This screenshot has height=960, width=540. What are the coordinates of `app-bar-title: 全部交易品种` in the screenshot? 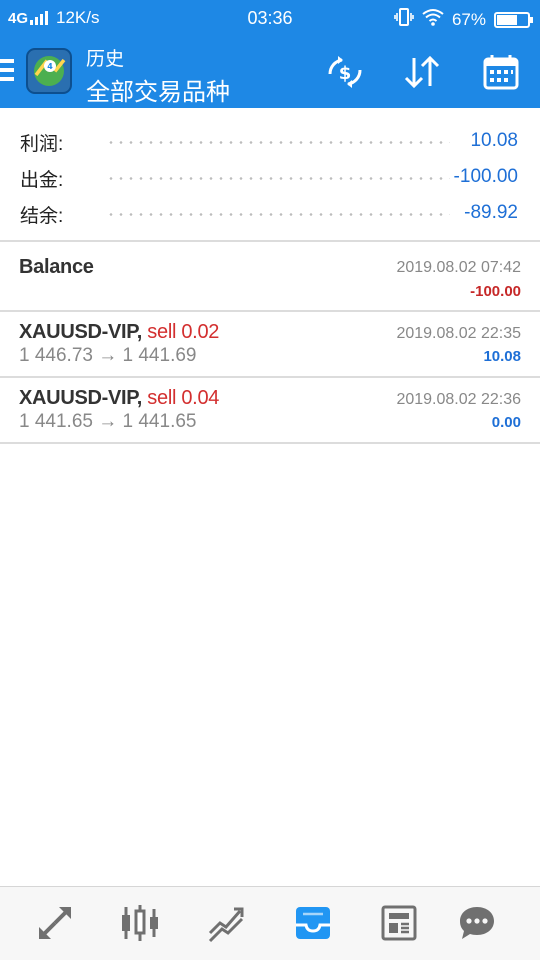 It's located at (158, 89).